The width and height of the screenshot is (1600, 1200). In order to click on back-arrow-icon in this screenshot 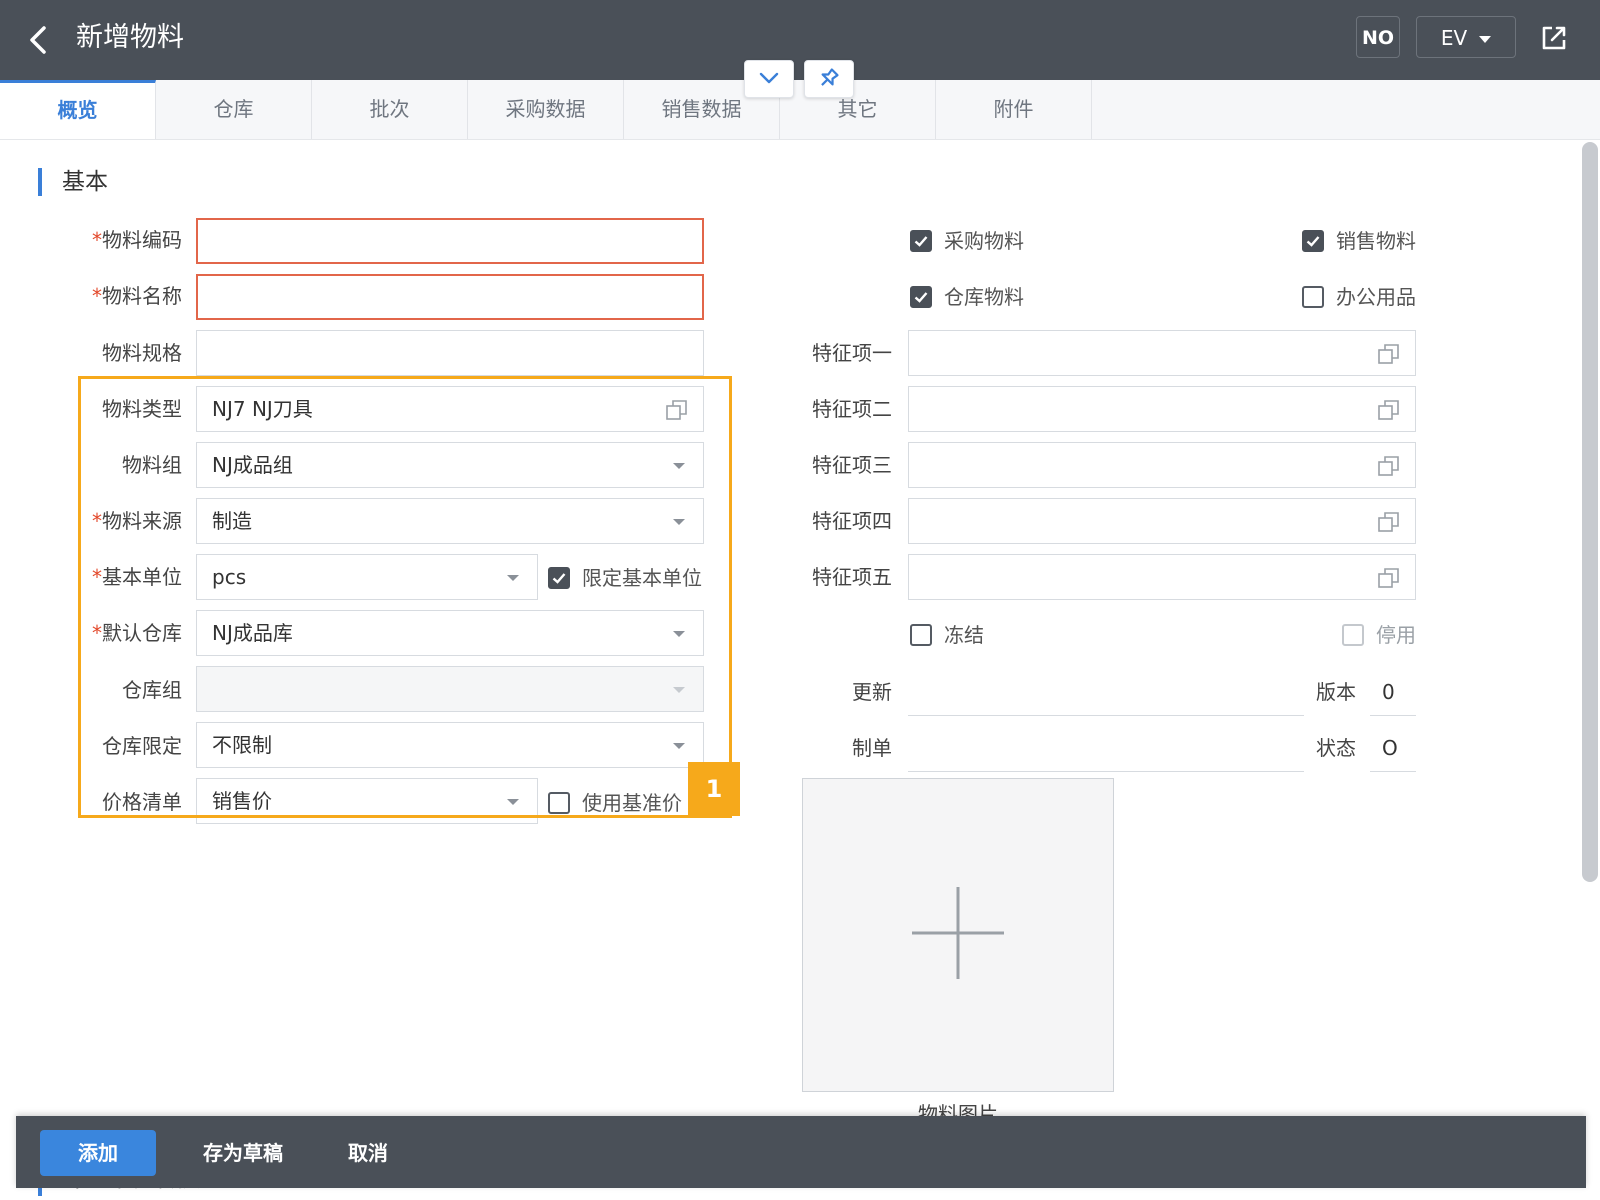, I will do `click(39, 40)`.